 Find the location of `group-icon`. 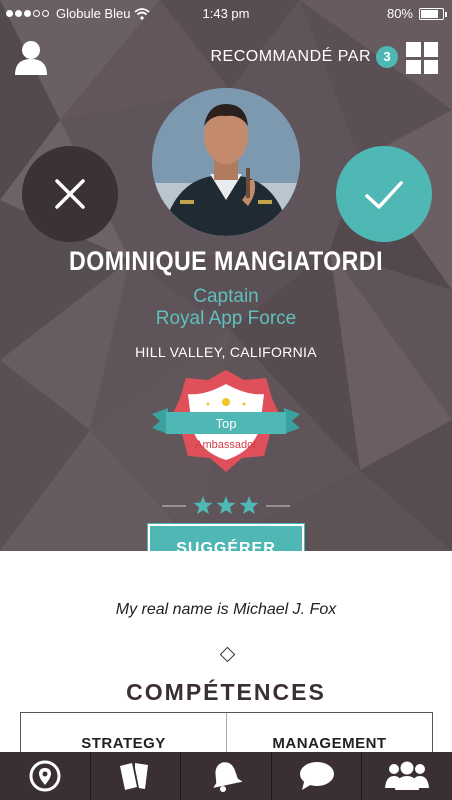

group-icon is located at coordinates (407, 775).